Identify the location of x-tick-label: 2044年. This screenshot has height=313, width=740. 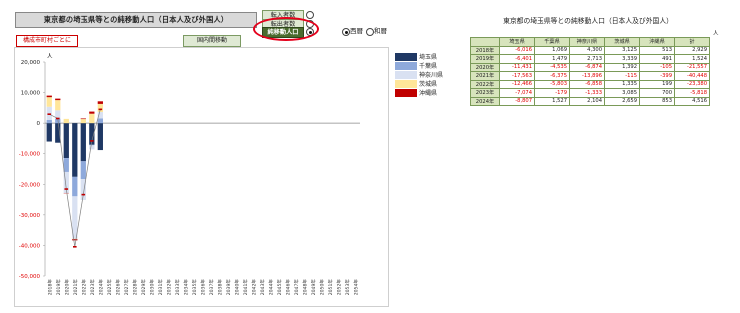
(271, 287).